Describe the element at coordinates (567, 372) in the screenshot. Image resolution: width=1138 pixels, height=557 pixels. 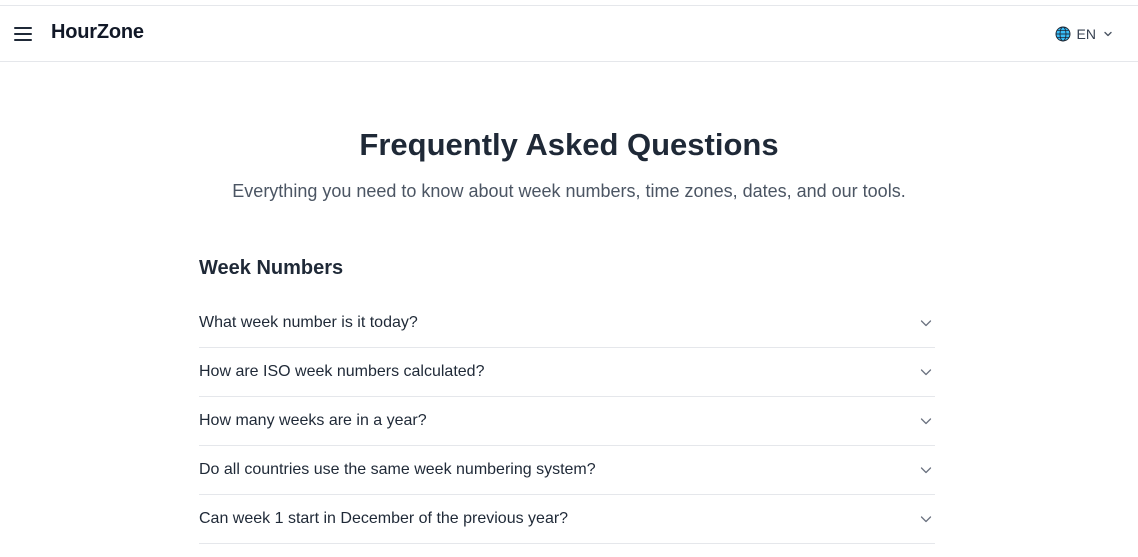
I see `faq-item: How are ISO week numbers calculated?` at that location.